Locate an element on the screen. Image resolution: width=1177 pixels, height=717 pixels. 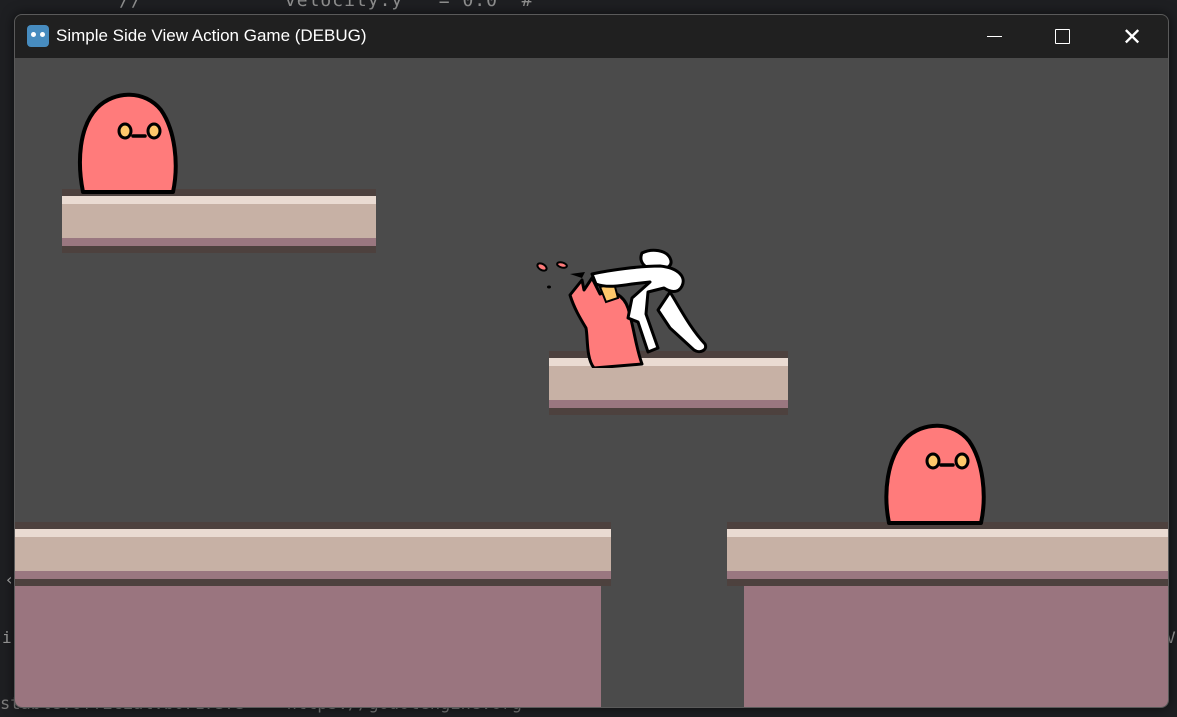
ground-left-ledge is located at coordinates (313, 554).